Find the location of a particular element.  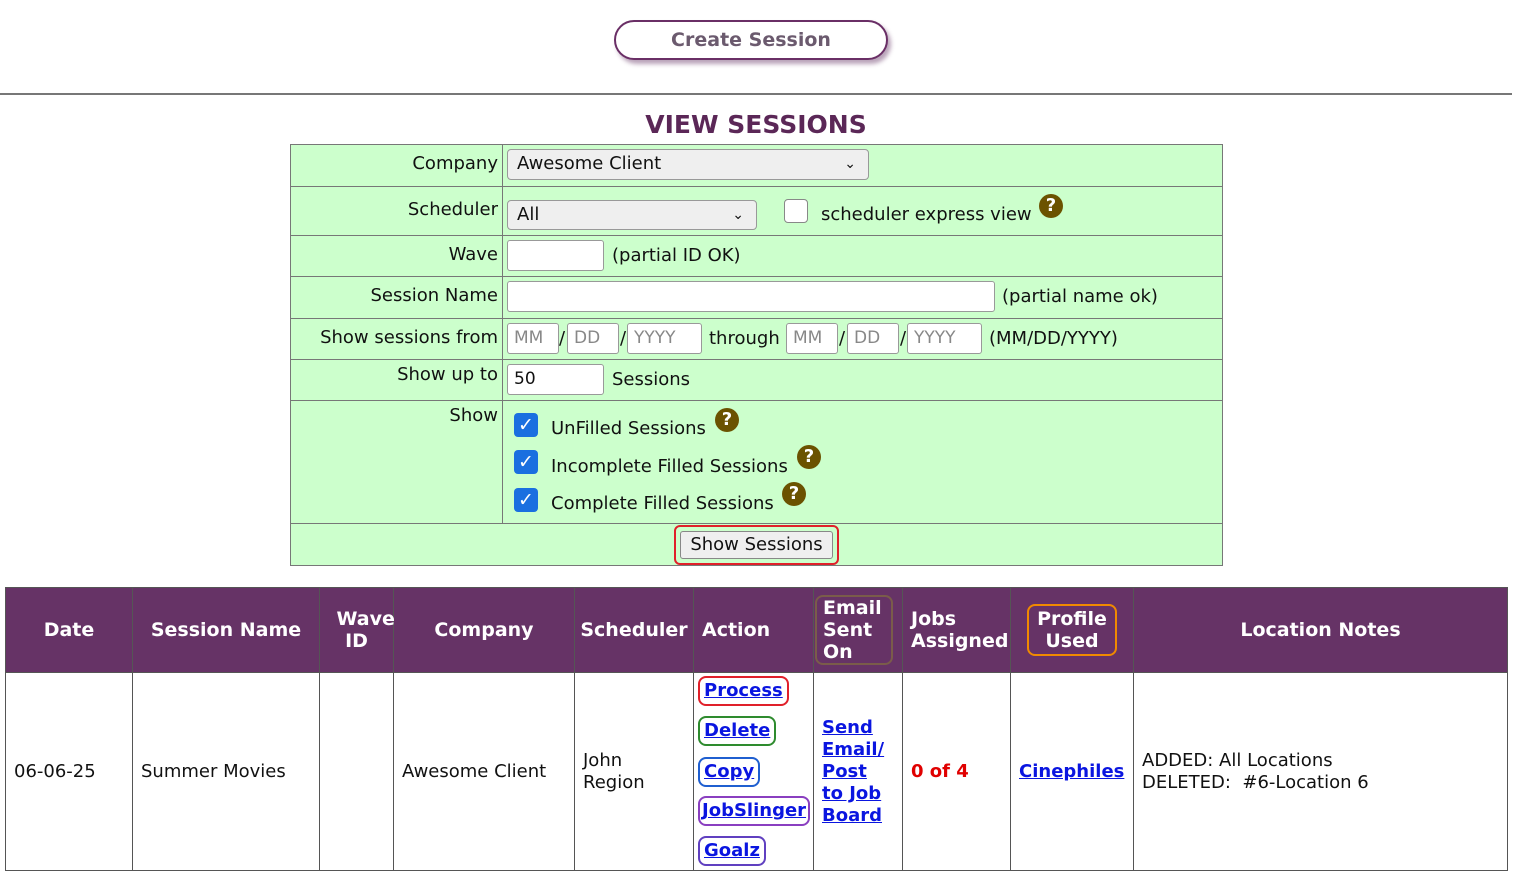

to-day-input: DD is located at coordinates (873, 338).